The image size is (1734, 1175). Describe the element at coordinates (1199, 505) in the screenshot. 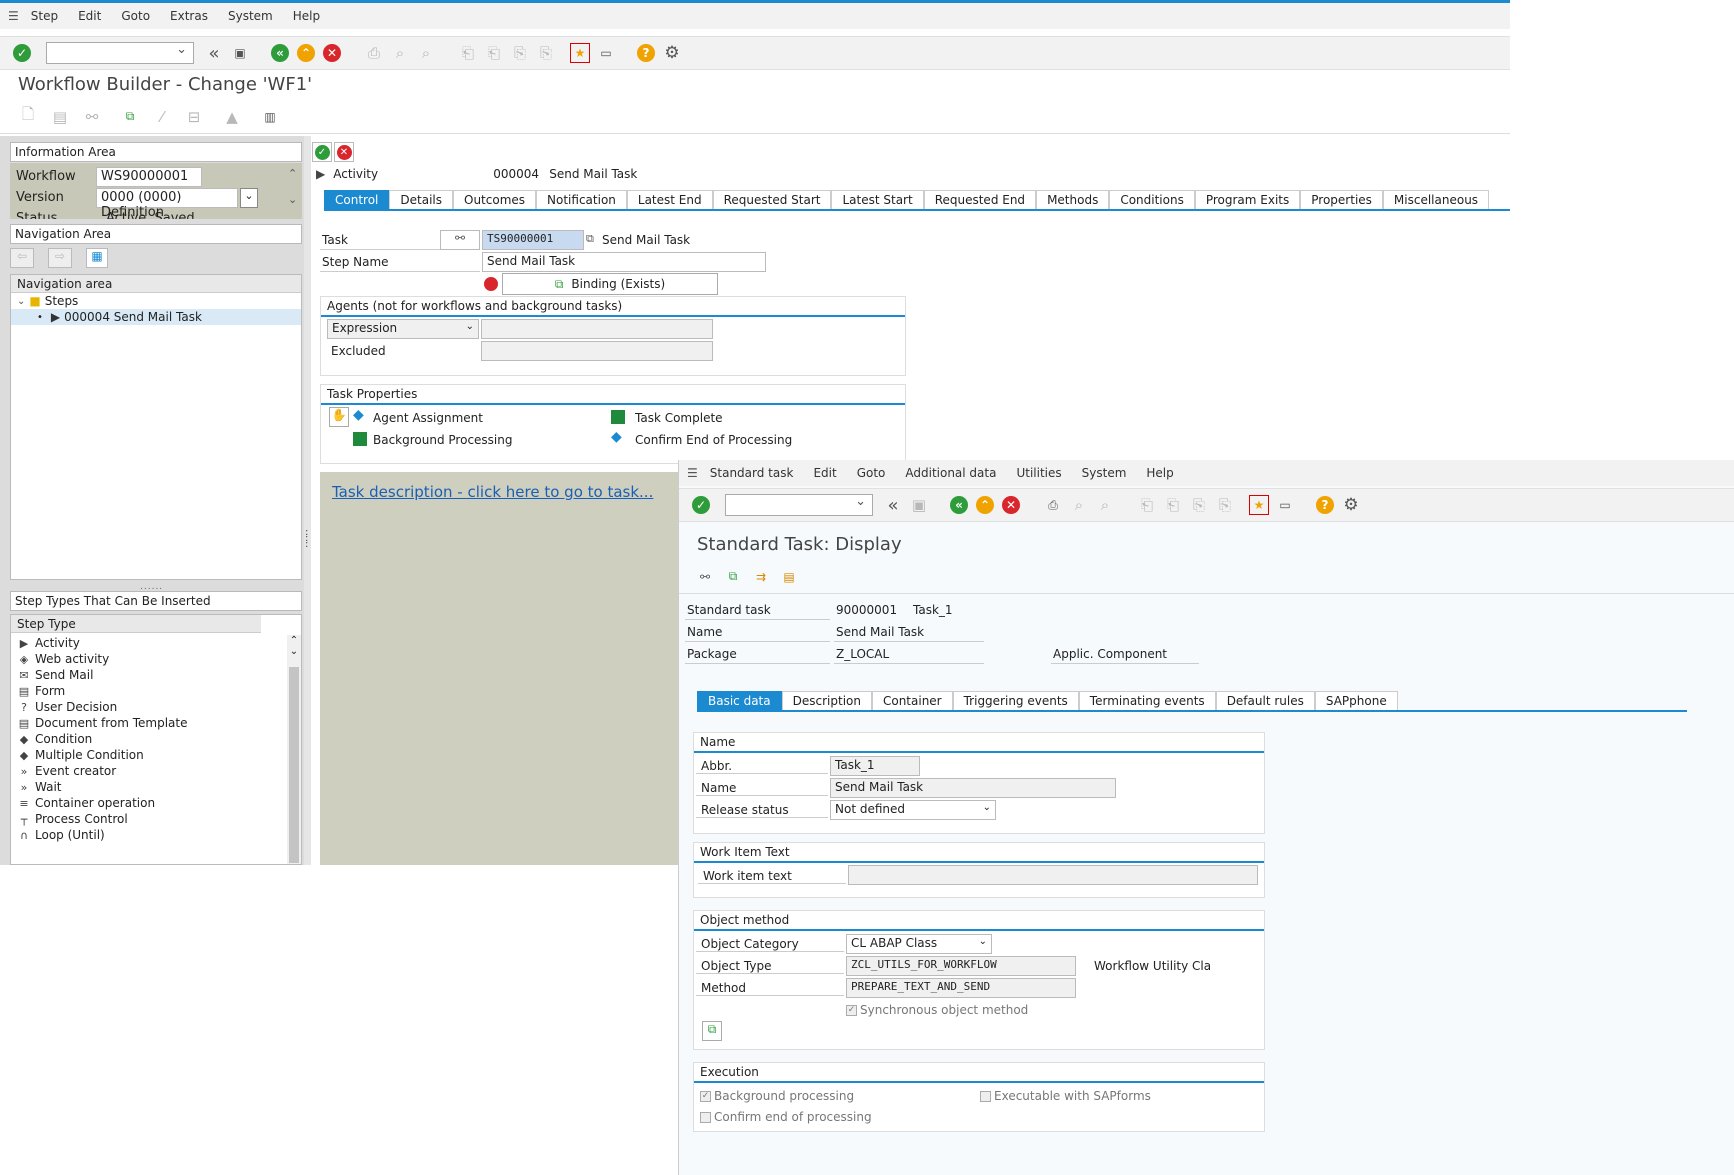

I see `next-page-icon: ⎘` at that location.